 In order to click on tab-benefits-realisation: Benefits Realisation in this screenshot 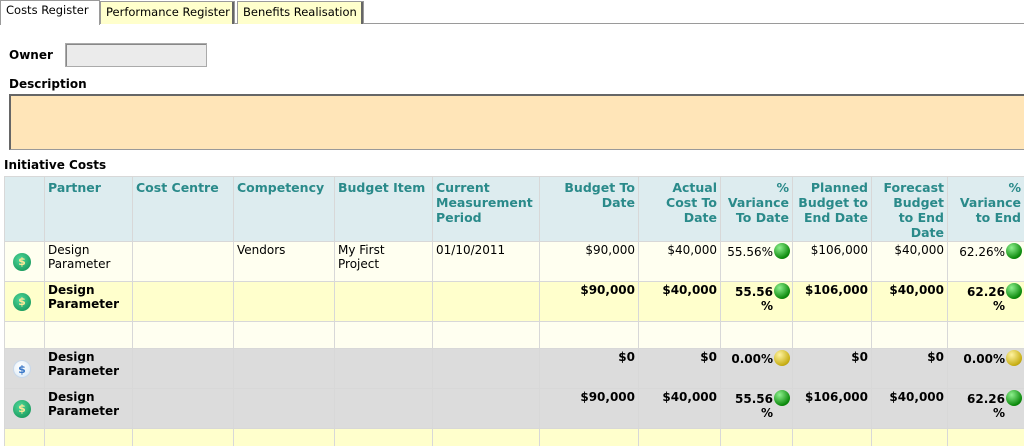, I will do `click(300, 12)`.